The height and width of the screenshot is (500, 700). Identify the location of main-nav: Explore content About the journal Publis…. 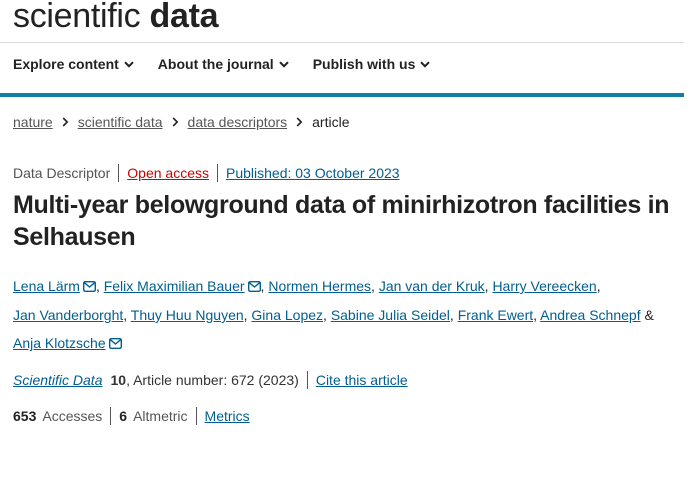
(222, 64).